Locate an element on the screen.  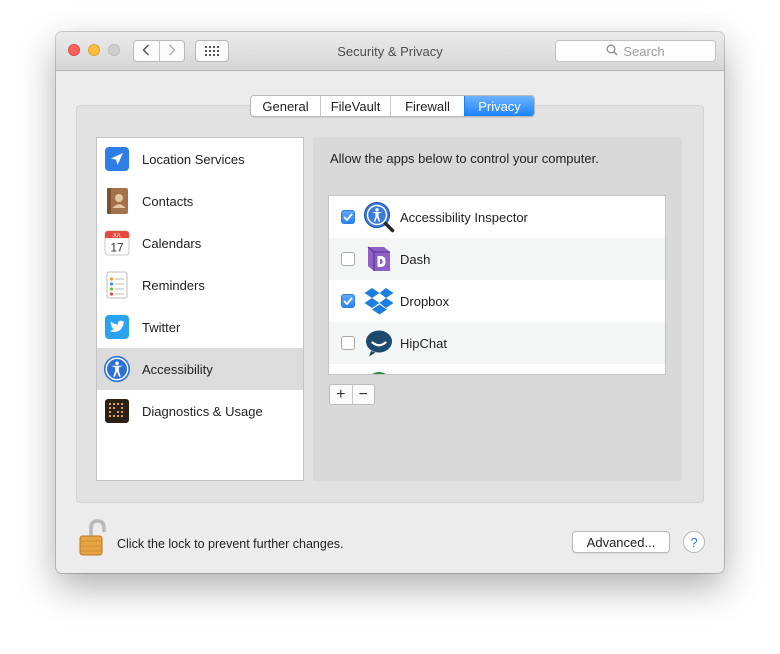
app-name: Dash is located at coordinates (415, 259).